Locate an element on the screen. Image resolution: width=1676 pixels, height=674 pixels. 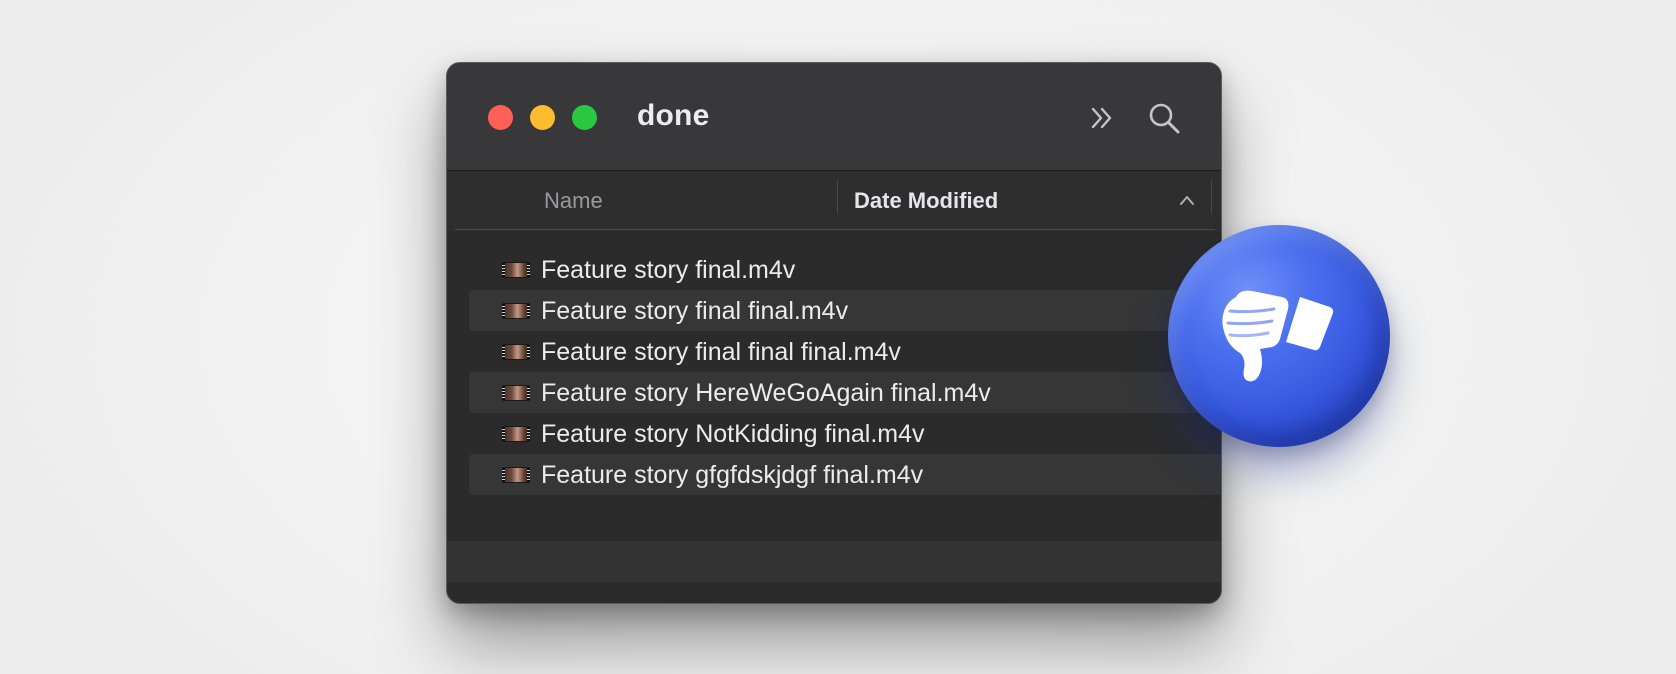
minimize-button is located at coordinates (542, 117).